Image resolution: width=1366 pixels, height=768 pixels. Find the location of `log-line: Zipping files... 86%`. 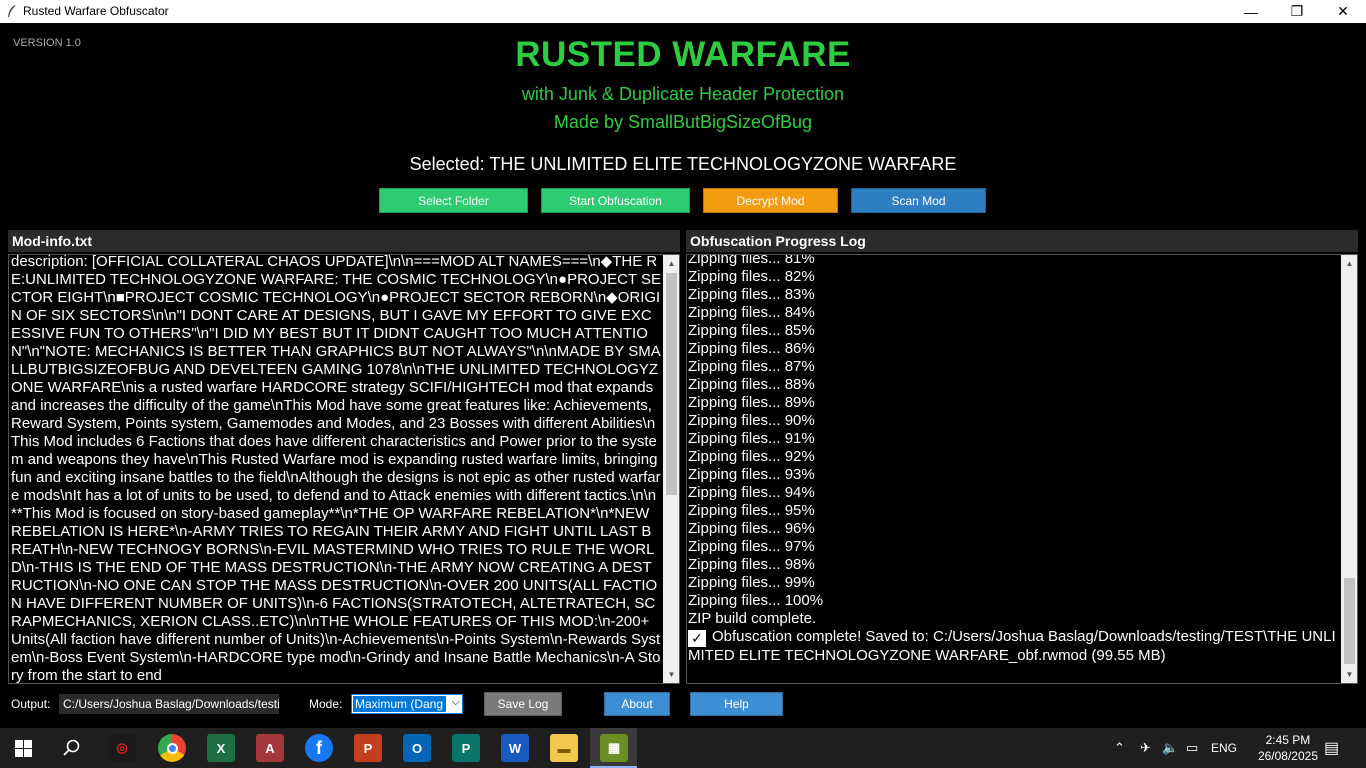

log-line: Zipping files... 86% is located at coordinates (751, 348).